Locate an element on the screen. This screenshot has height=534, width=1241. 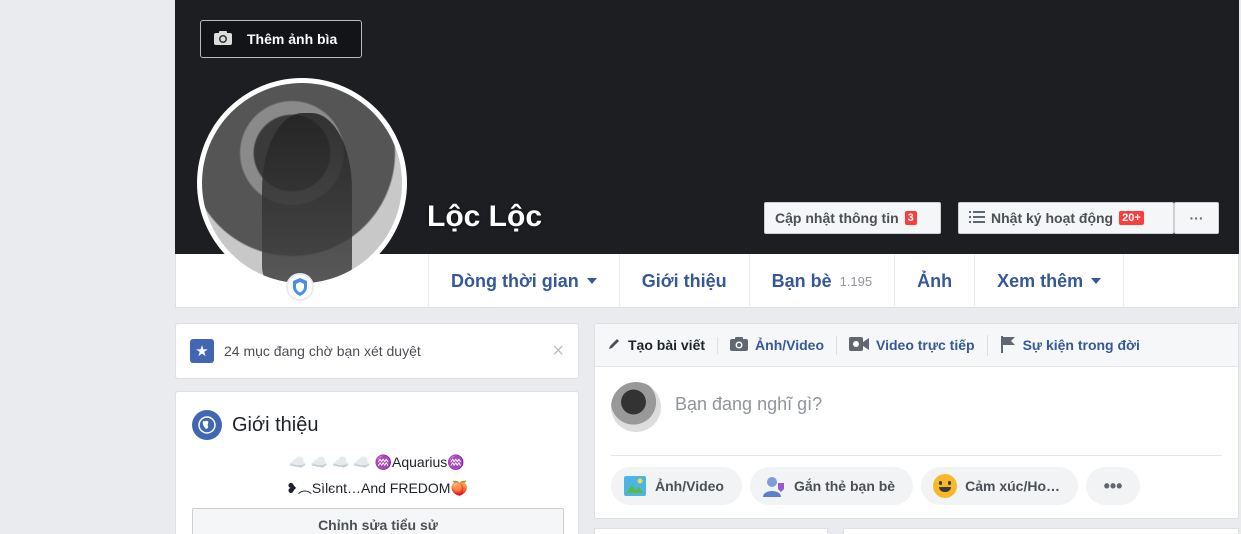
tab-timeline-label: Dòng thời gian is located at coordinates (515, 280).